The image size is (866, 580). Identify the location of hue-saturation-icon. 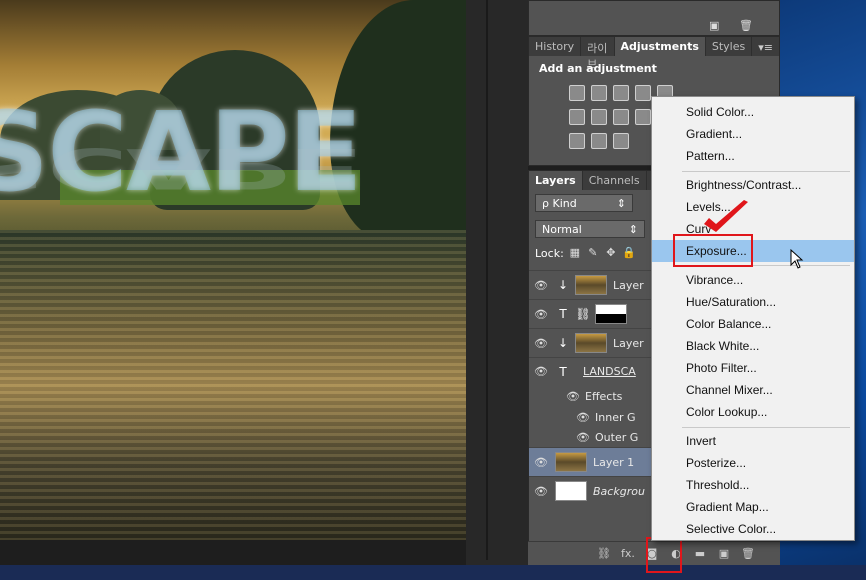
(577, 117).